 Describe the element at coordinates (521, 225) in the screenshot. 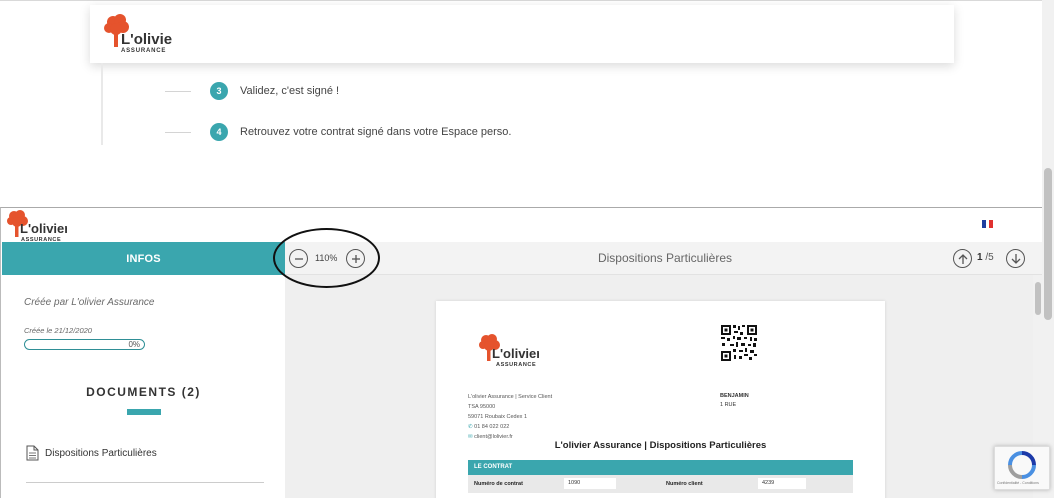

I see `frame-header: L'olivier ASSURANCE` at that location.